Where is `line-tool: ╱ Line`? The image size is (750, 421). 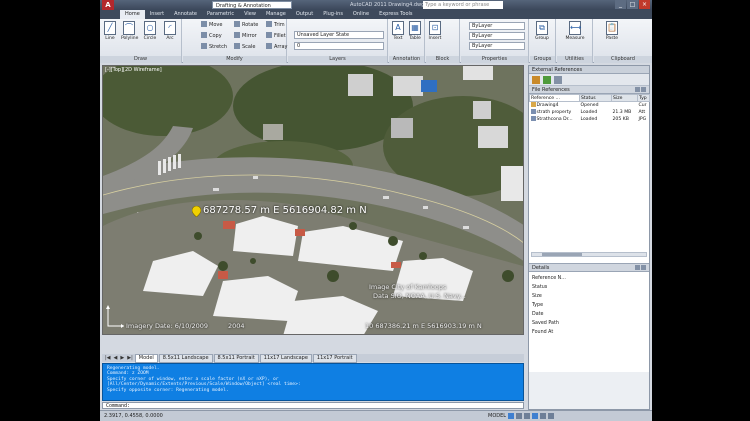
line-tool: ╱ Line is located at coordinates (110, 31).